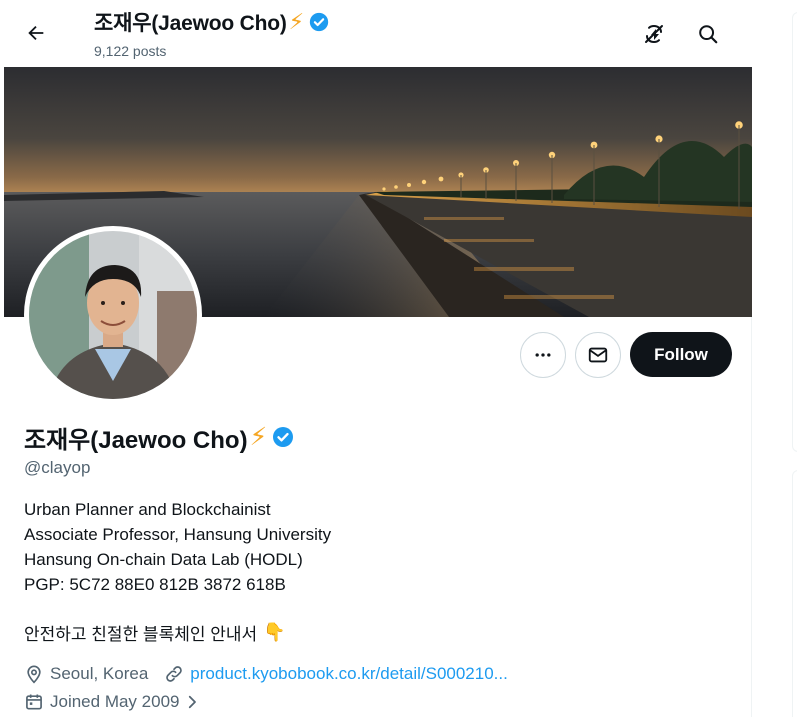 The width and height of the screenshot is (797, 717). What do you see at coordinates (34, 702) in the screenshot?
I see `calendar-icon` at bounding box center [34, 702].